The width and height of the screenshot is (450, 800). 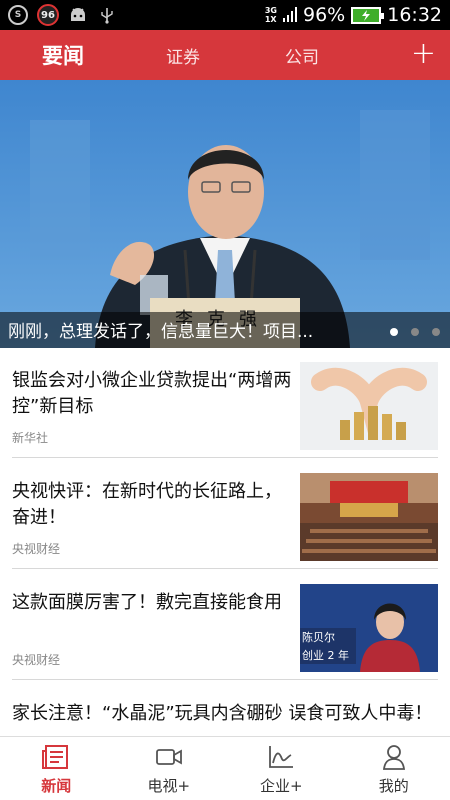 I want to click on bottom-nav: 新闻 电视+ 企业+ 我的, so click(x=225, y=768).